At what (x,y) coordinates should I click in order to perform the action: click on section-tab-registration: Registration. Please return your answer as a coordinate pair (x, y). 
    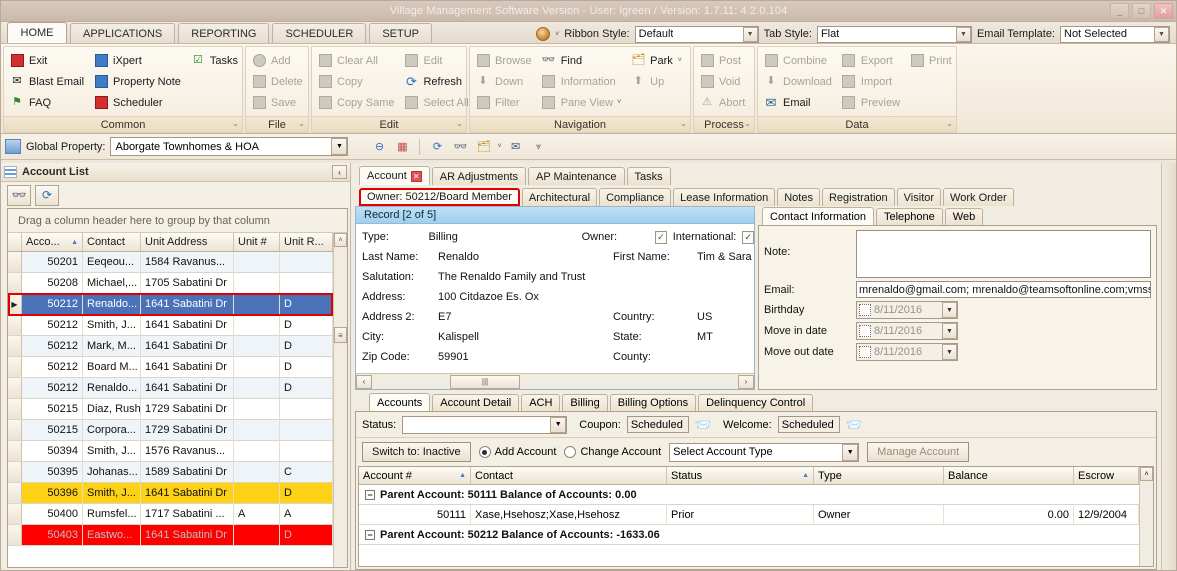
    Looking at the image, I should click on (858, 197).